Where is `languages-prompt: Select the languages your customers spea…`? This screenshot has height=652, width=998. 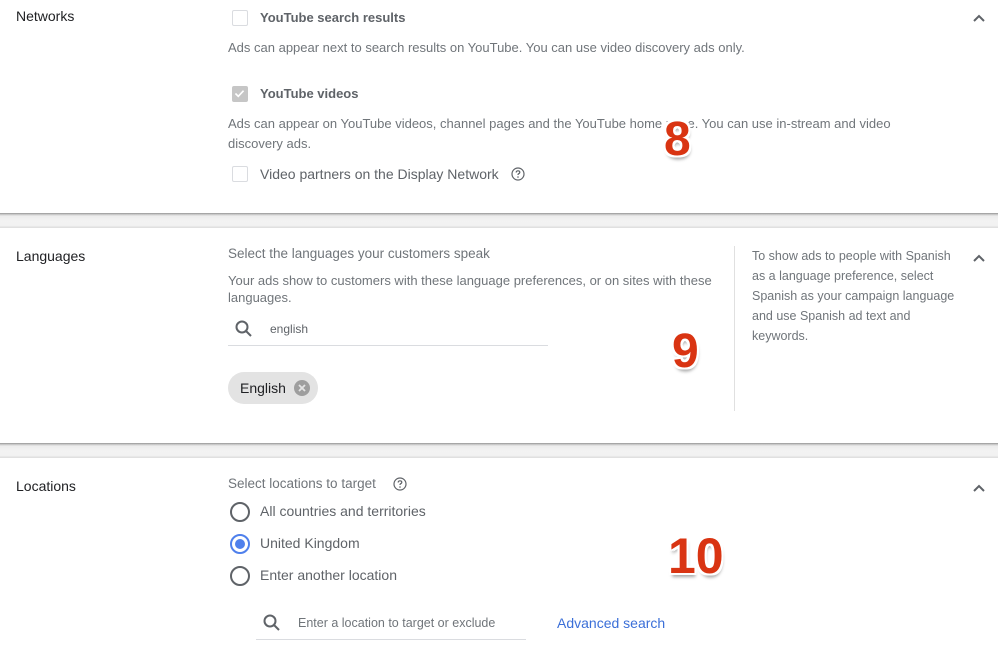 languages-prompt: Select the languages your customers spea… is located at coordinates (359, 253).